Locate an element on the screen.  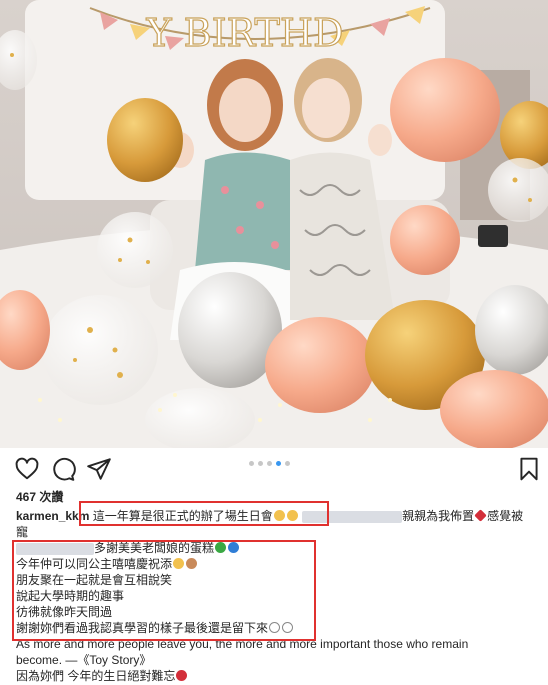
like-count: 467 次讚 is located at coordinates (39, 496).